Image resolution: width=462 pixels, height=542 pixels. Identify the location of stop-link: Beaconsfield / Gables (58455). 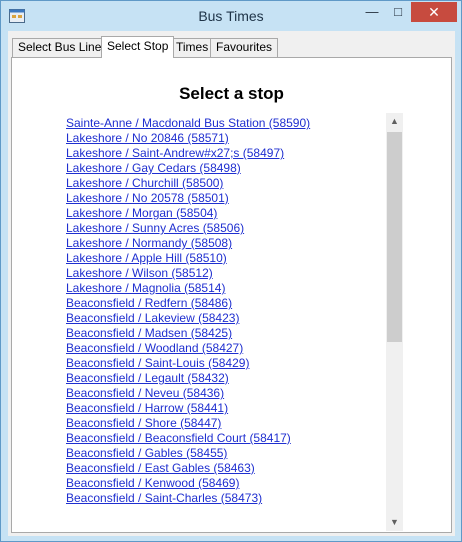
(226, 453).